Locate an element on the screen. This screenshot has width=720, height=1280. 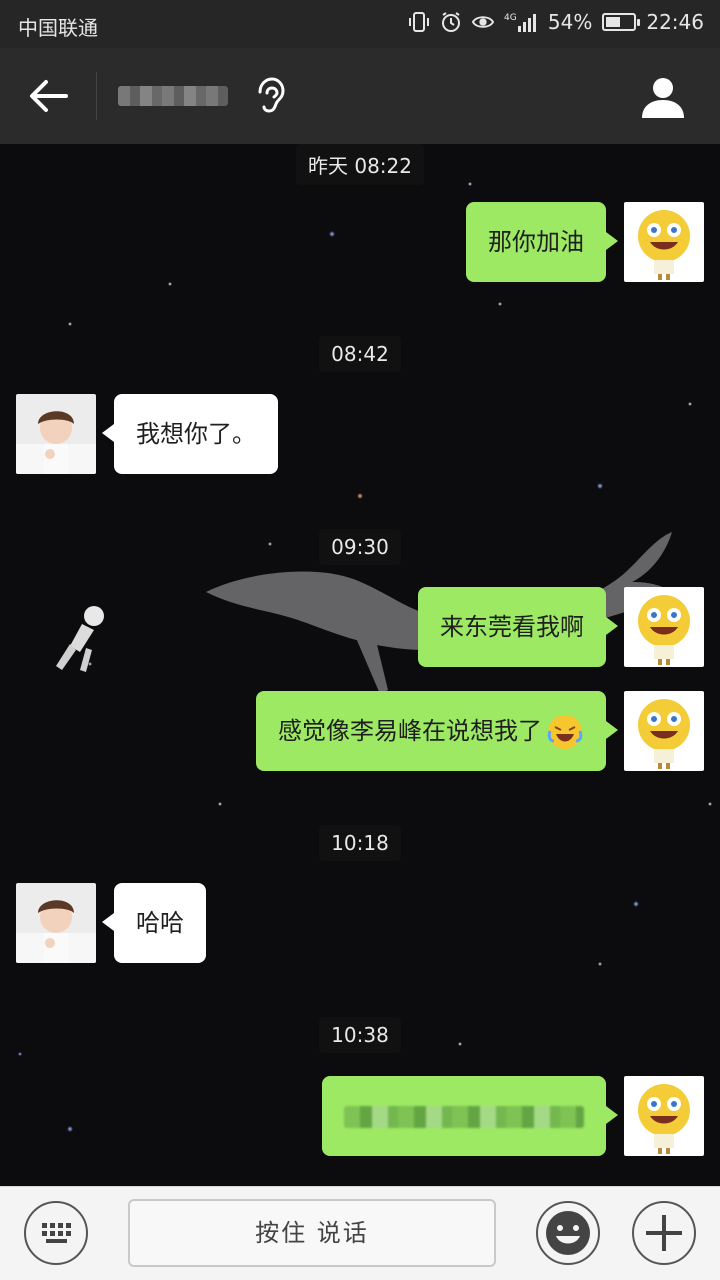
message-bubble: 感觉像李易峰在说想我了 is located at coordinates (437, 731).